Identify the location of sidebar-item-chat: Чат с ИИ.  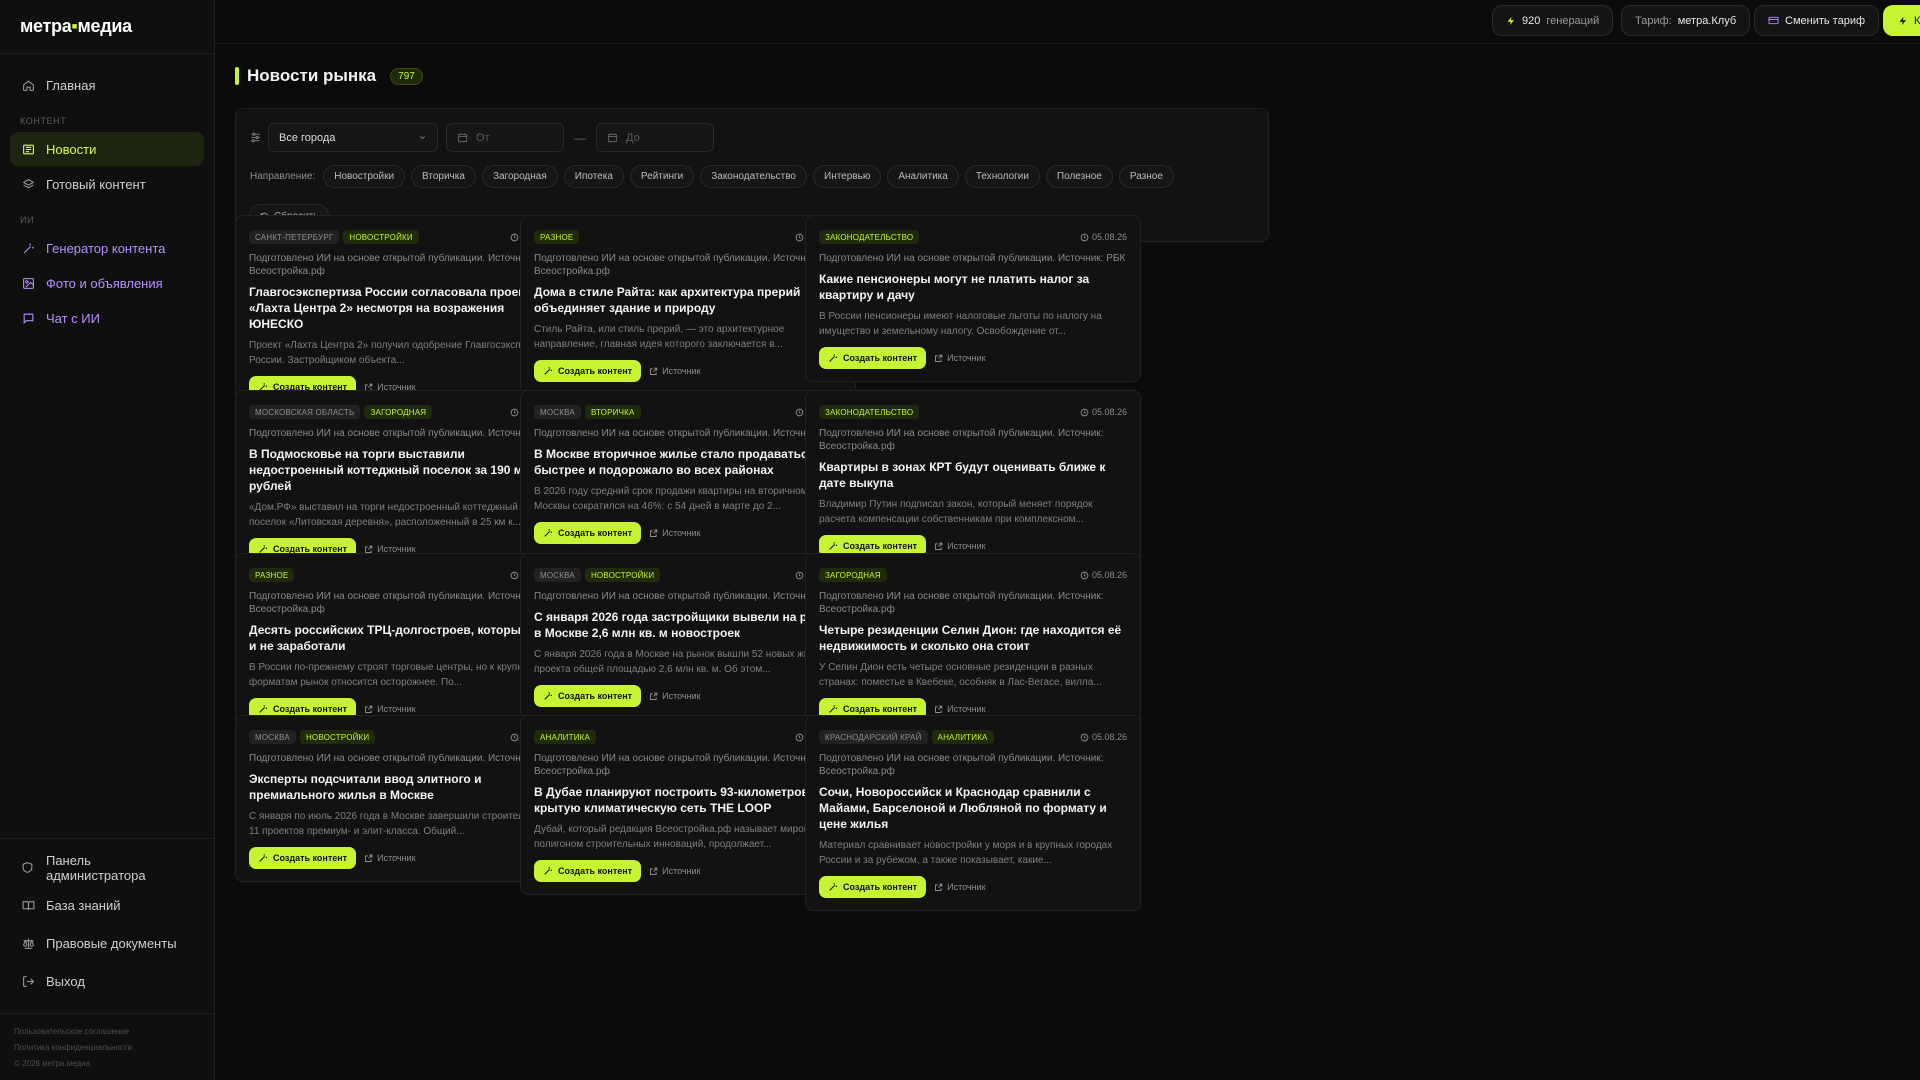
(107, 318).